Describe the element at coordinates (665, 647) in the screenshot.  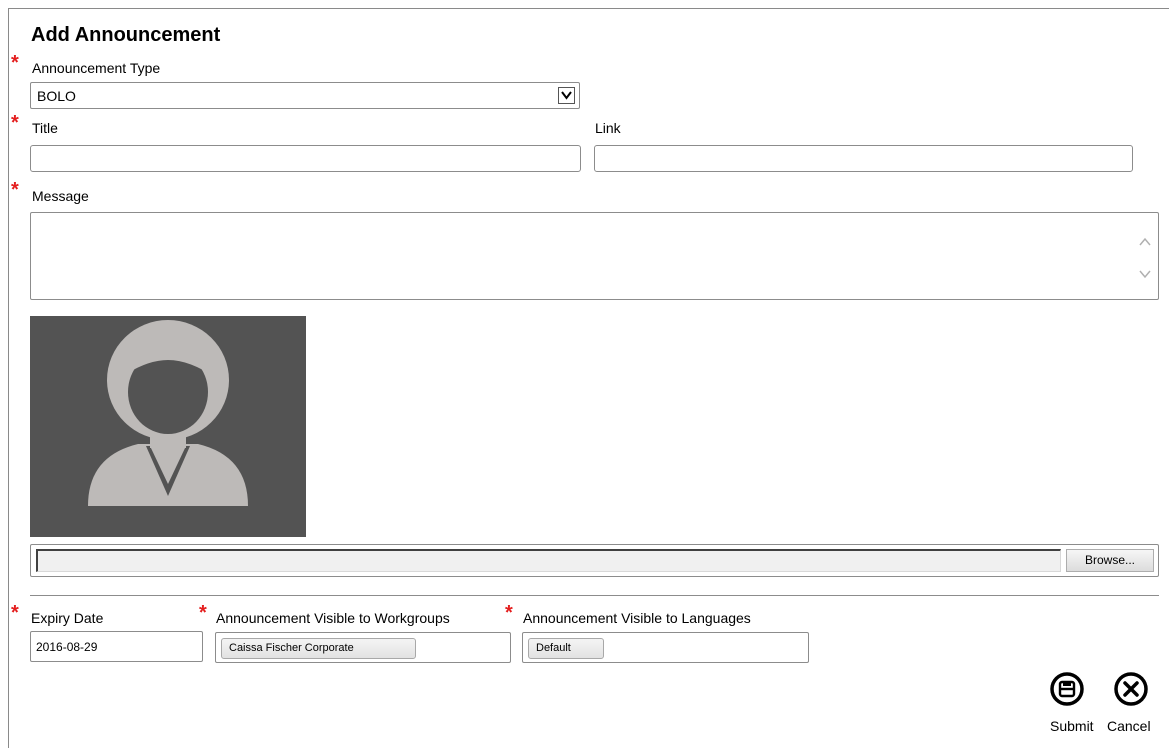
I see `languages-input: Default` at that location.